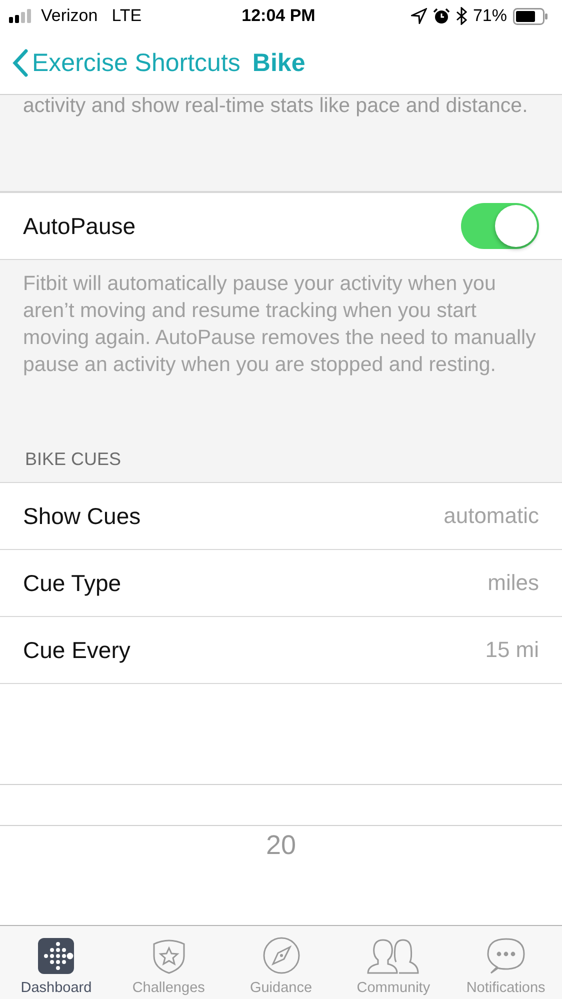 The height and width of the screenshot is (999, 562). I want to click on autopause-description: Fitbit will automatically pause your activity when you aren’t moving and resume tracking when you start moving again. AutoPause removes the need to manually pause an activity when you are stopped and resting., so click(280, 324).